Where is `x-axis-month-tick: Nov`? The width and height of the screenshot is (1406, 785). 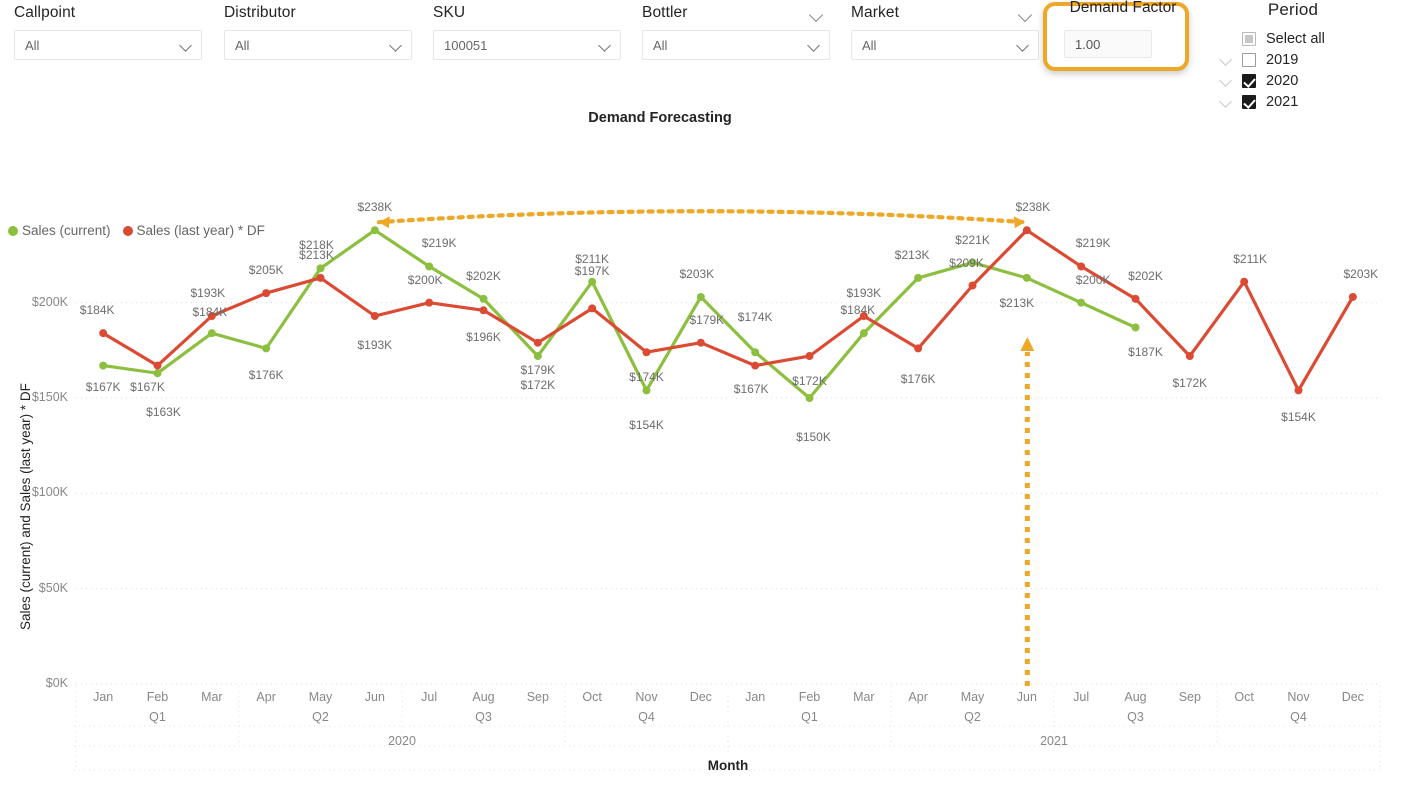 x-axis-month-tick: Nov is located at coordinates (646, 697).